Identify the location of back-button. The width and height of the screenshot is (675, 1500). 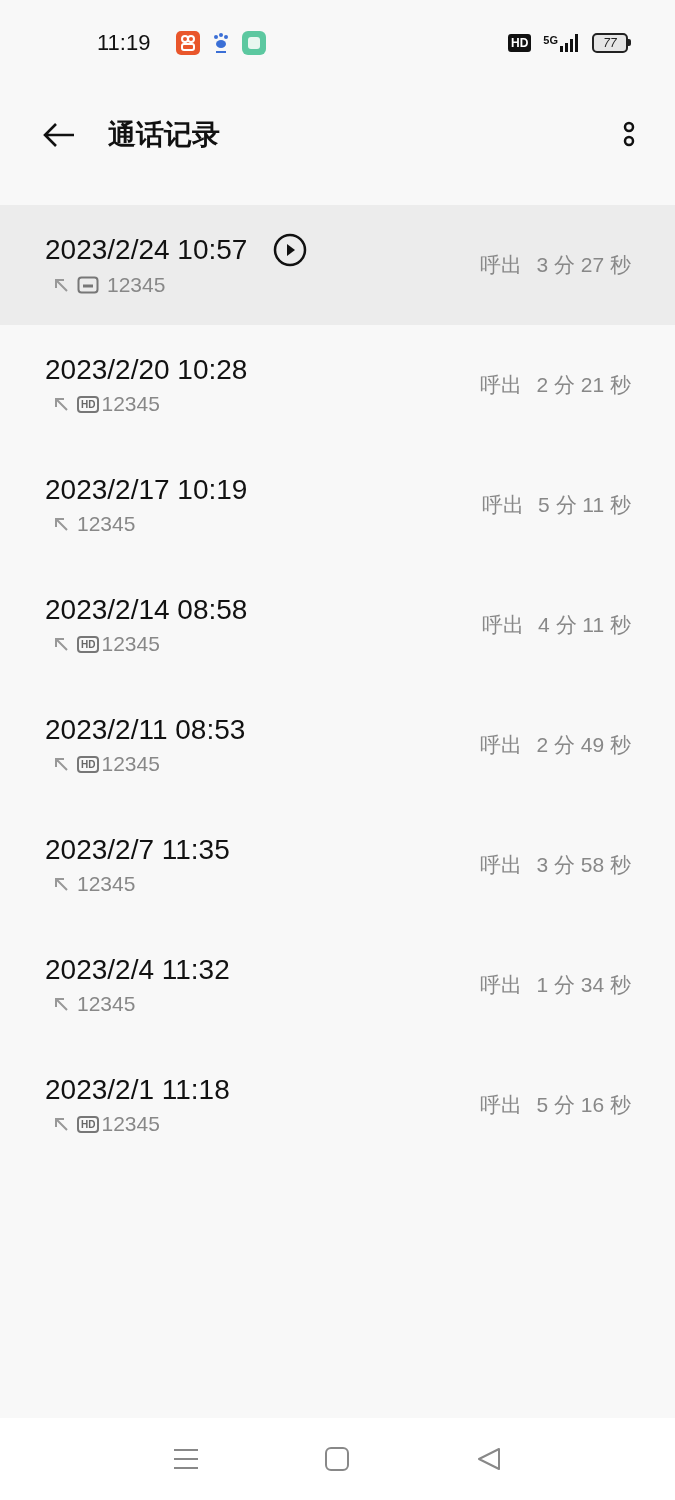
(59, 135).